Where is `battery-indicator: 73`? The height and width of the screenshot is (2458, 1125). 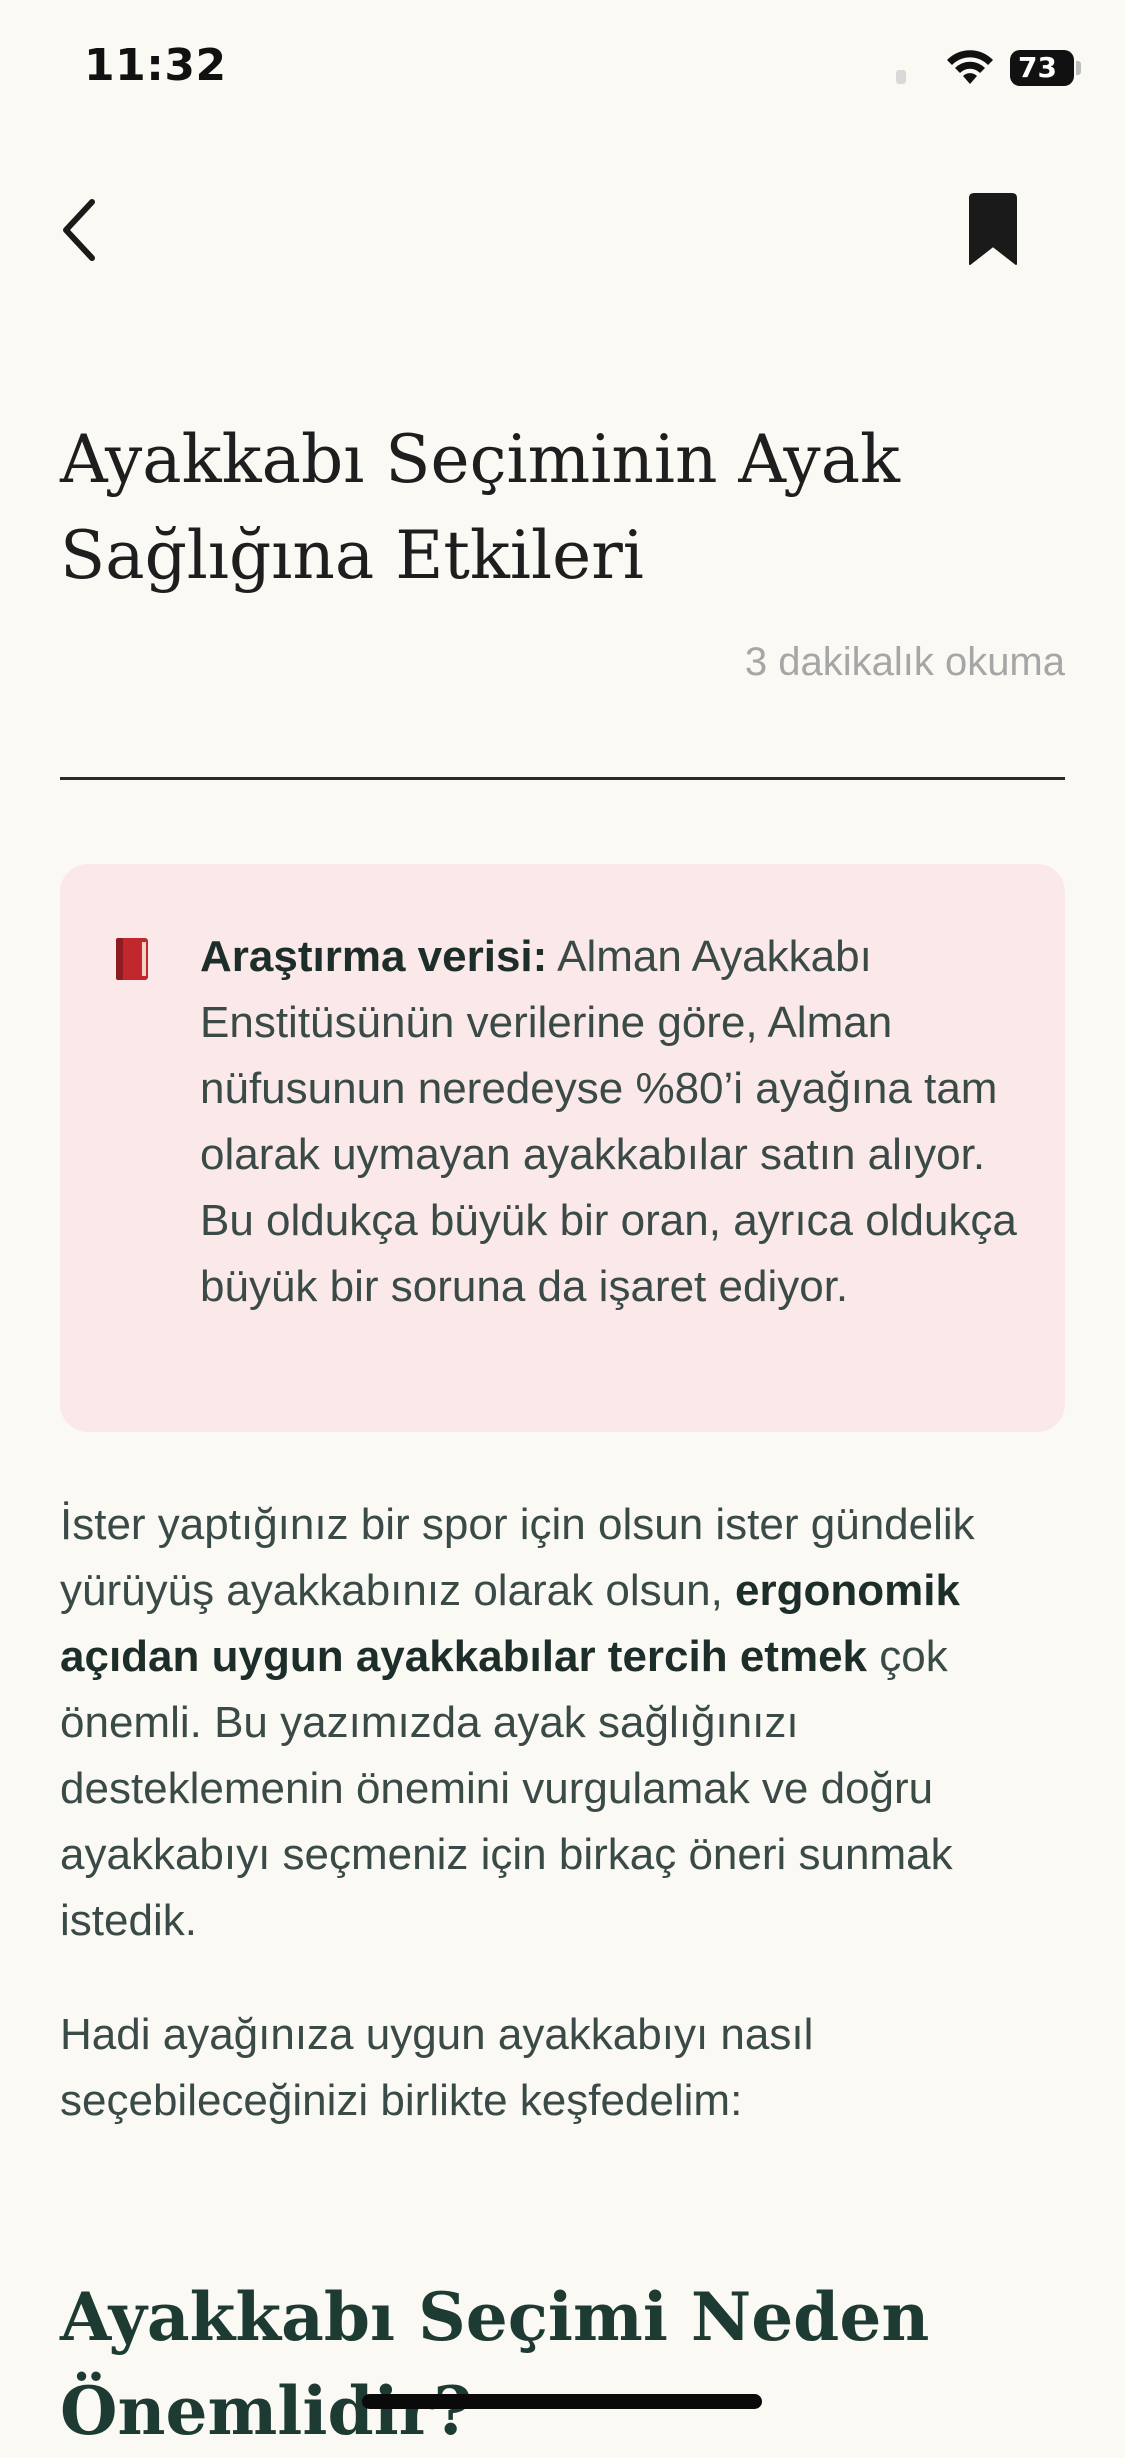 battery-indicator: 73 is located at coordinates (1042, 68).